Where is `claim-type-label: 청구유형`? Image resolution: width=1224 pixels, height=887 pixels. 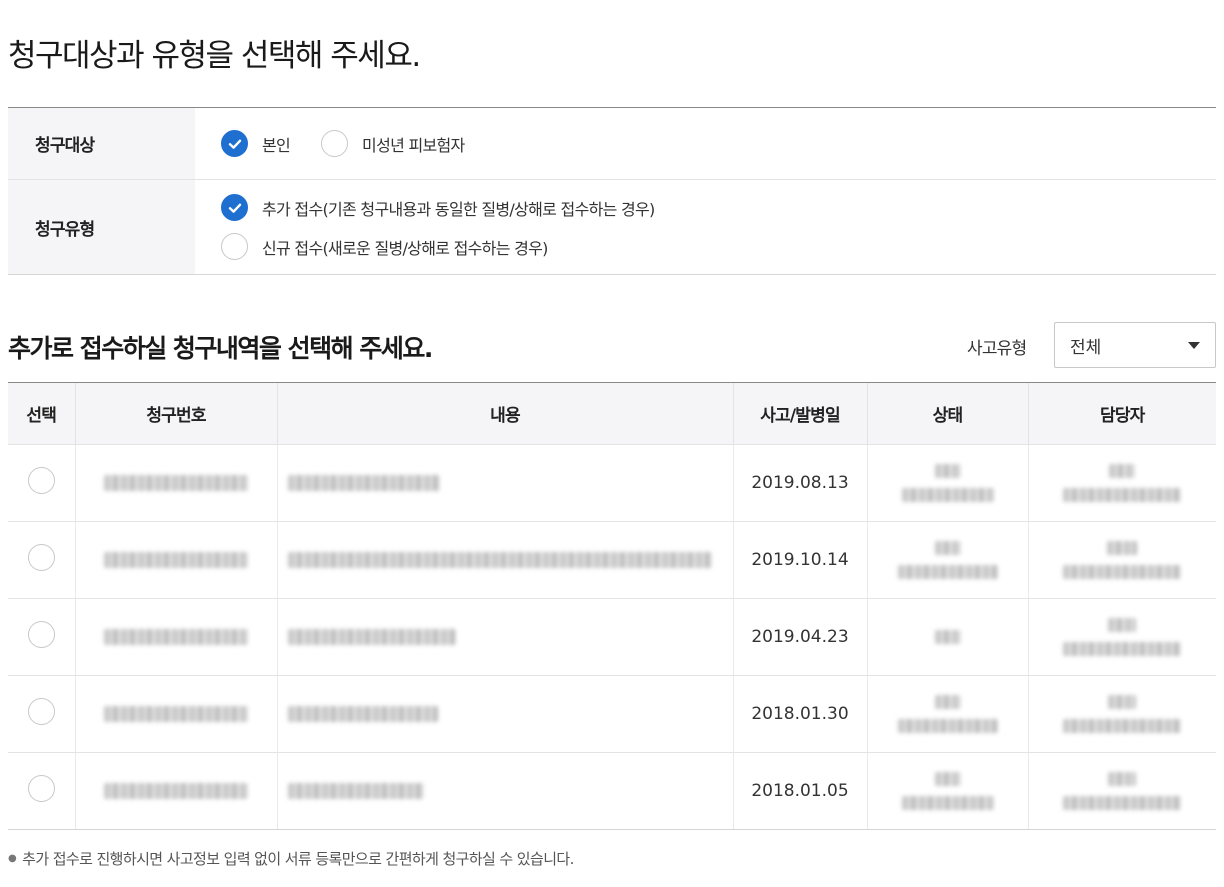 claim-type-label: 청구유형 is located at coordinates (101, 227).